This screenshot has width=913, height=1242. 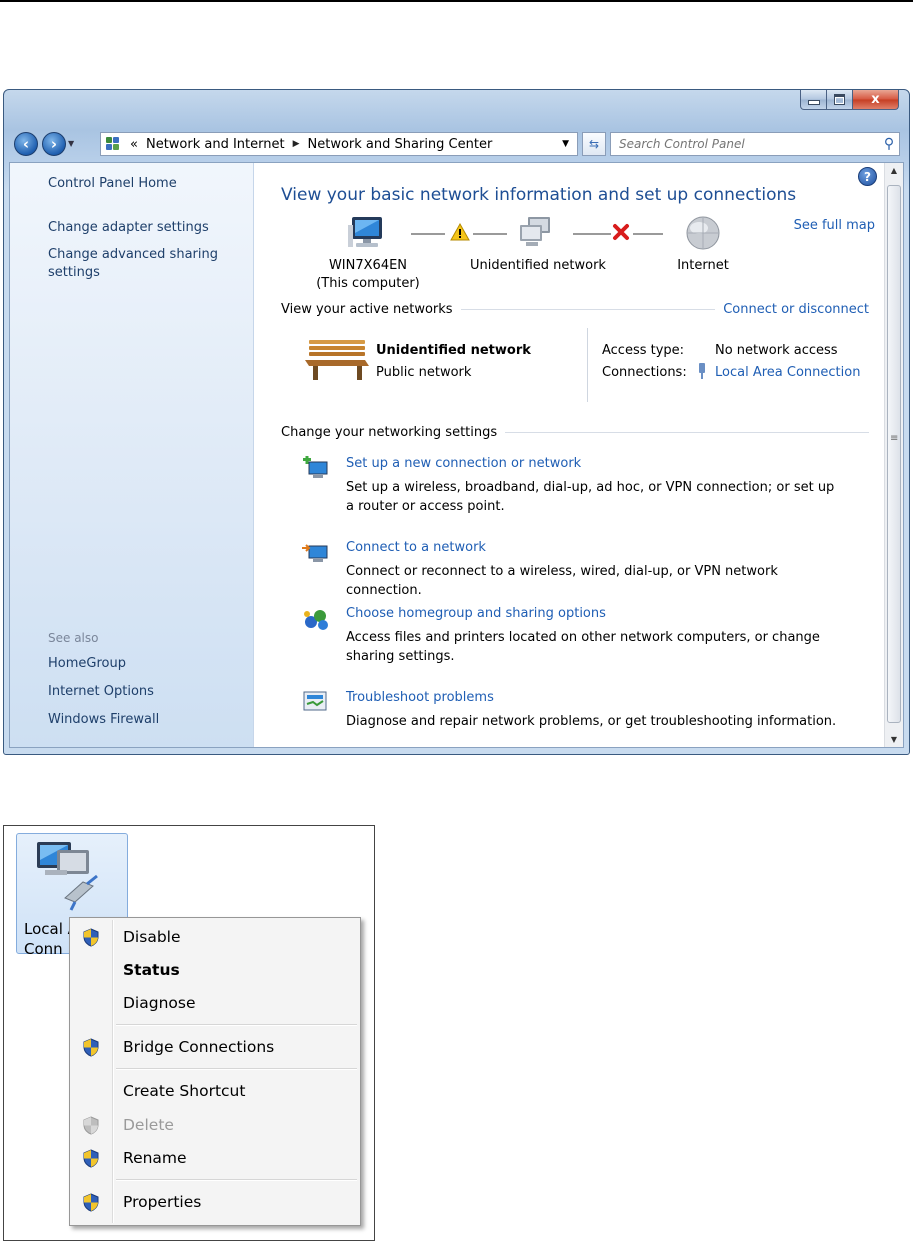 I want to click on control-panel-icon, so click(x=115, y=144).